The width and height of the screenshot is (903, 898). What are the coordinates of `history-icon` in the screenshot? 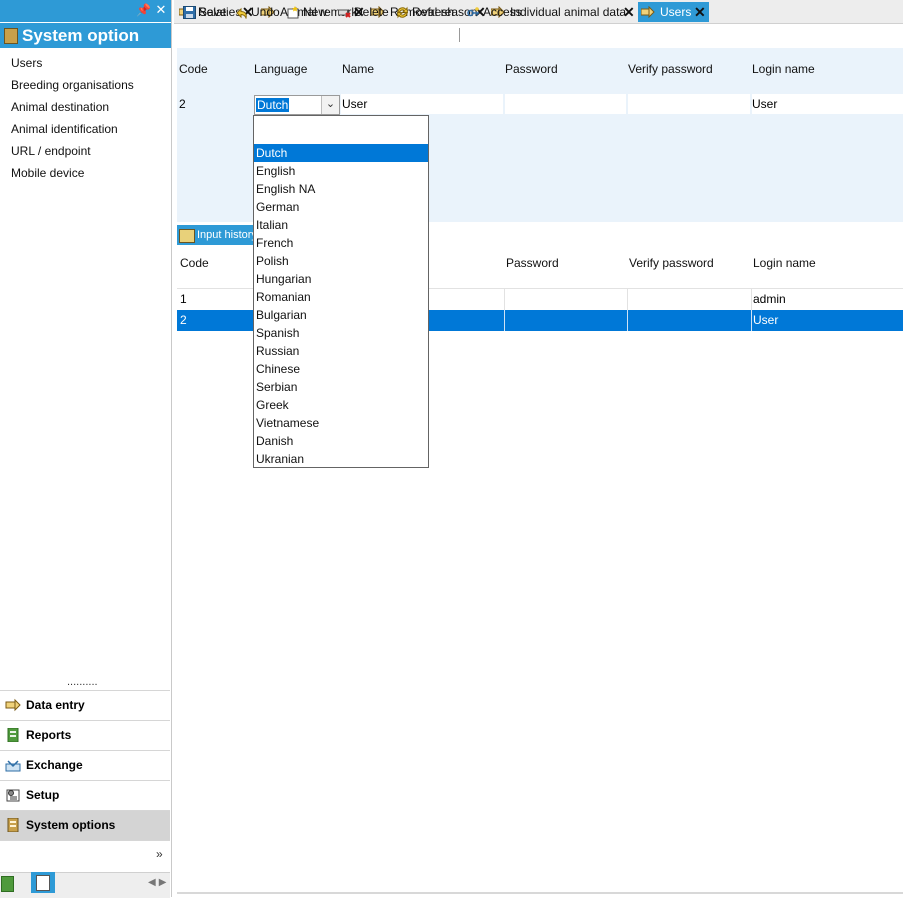 It's located at (187, 236).